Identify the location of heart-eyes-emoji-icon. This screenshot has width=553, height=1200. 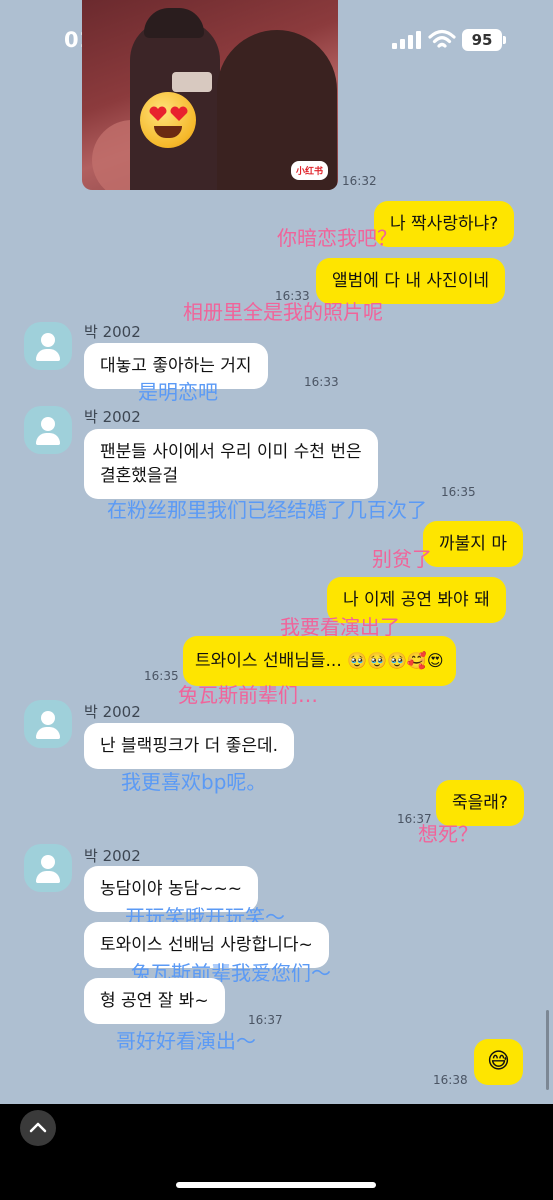
(168, 120).